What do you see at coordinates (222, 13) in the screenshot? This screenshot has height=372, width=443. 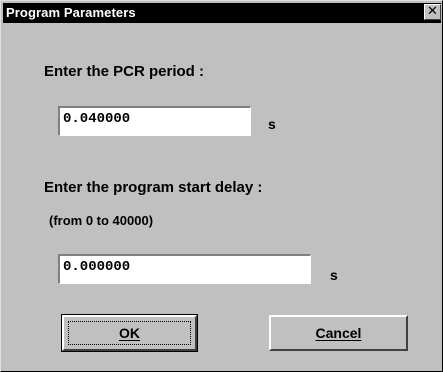 I see `title-bar: Program Parameters ✕` at bounding box center [222, 13].